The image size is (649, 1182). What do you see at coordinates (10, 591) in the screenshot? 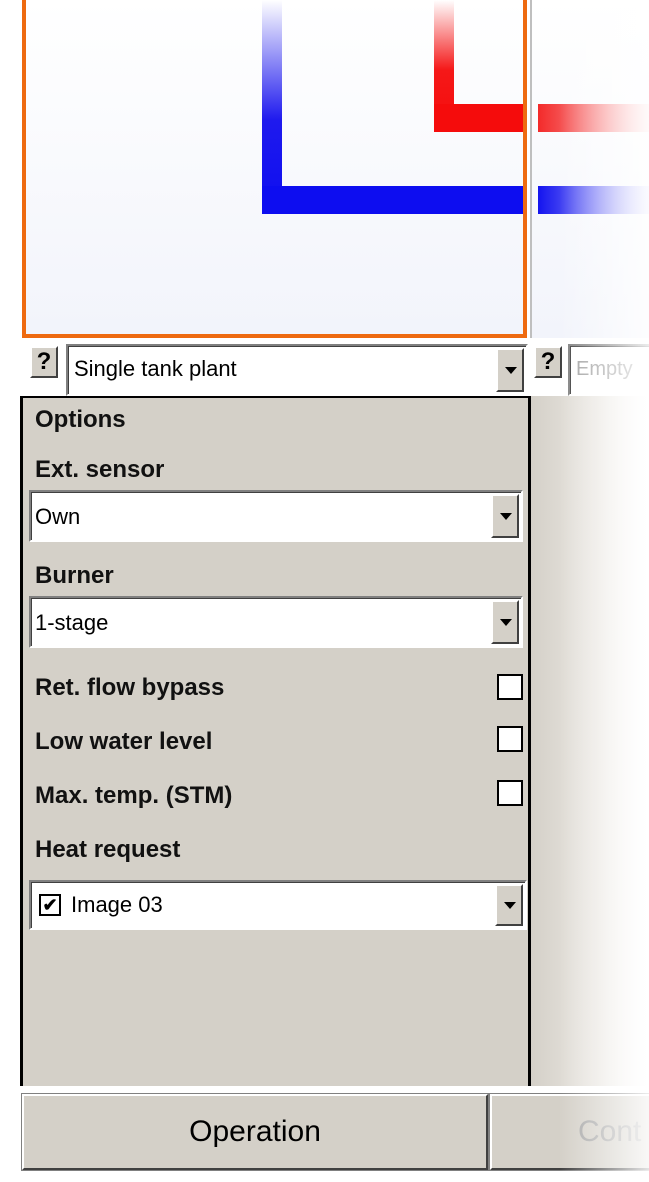
I see `left-fade` at bounding box center [10, 591].